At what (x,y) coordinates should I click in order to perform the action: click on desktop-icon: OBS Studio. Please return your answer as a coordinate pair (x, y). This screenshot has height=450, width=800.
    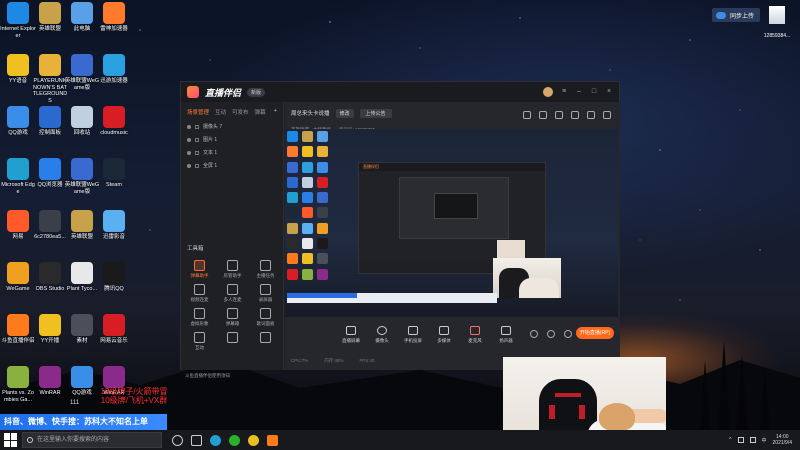
    Looking at the image, I should click on (50, 277).